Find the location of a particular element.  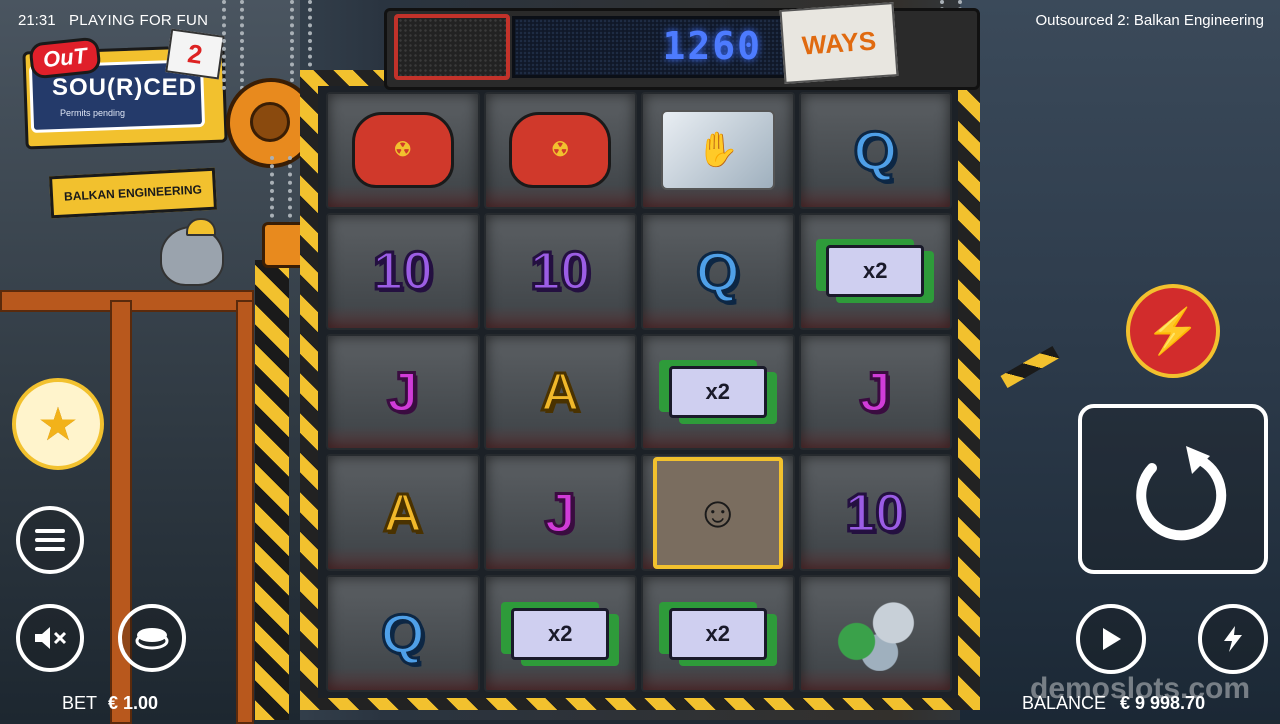

coin-stack-icon is located at coordinates (152, 639).